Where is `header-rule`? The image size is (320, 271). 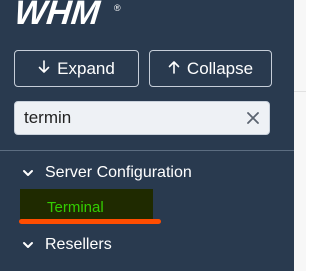 header-rule is located at coordinates (300, 91).